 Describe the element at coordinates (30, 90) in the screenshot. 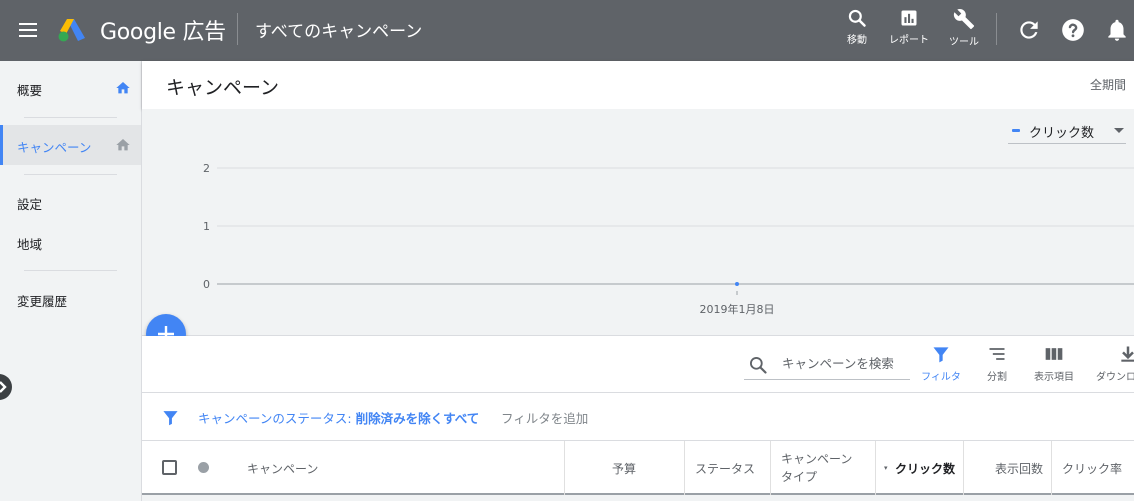

I see `sidebar-item-label: 概要` at that location.